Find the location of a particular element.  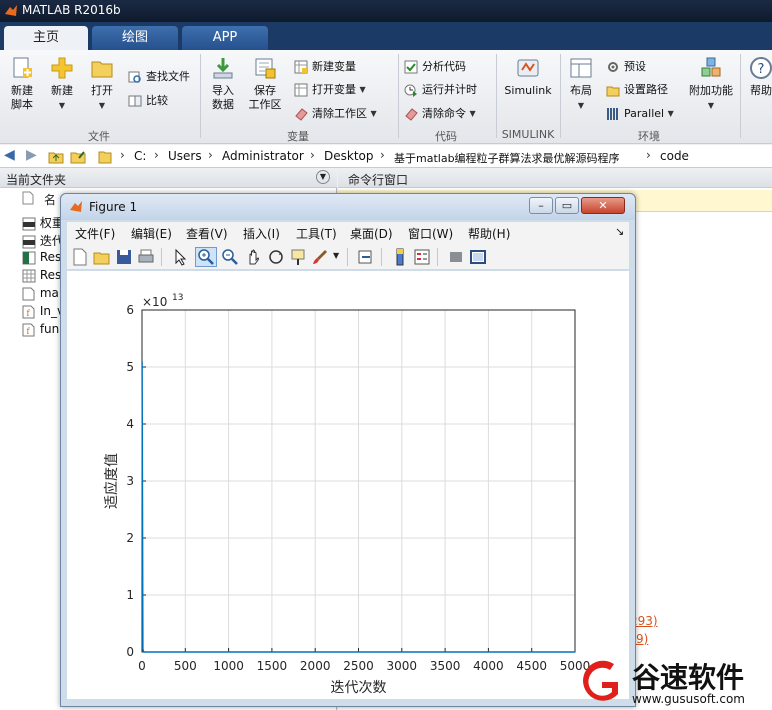

x-tick-label: 0 is located at coordinates (142, 666).